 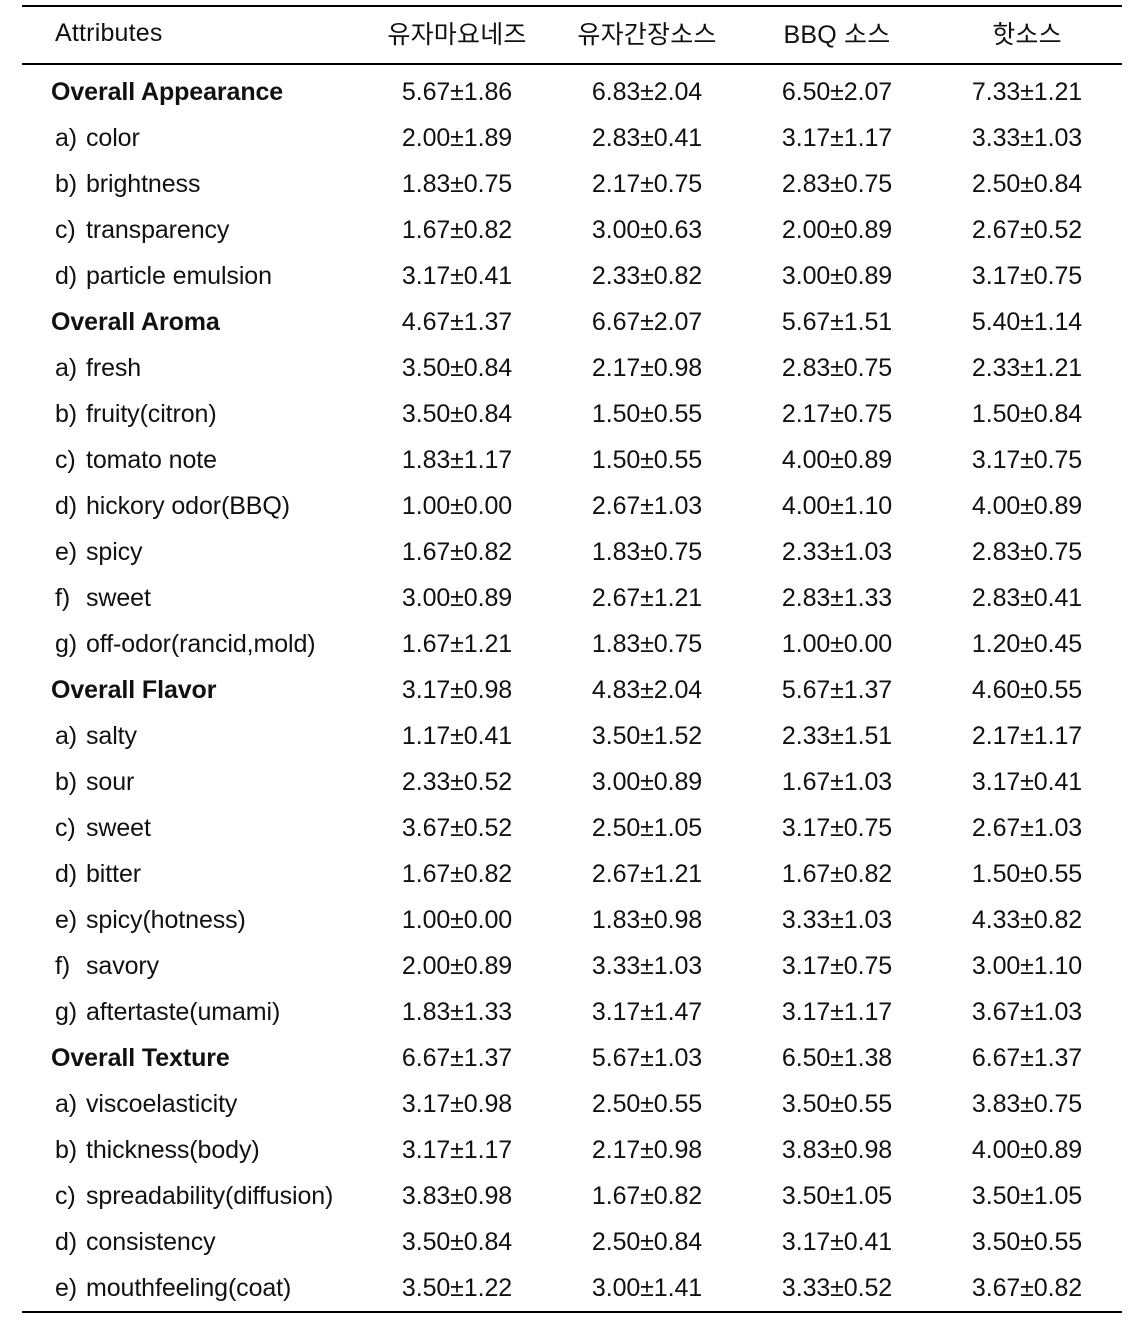 What do you see at coordinates (143, 183) in the screenshot?
I see `attribute-name: brightness` at bounding box center [143, 183].